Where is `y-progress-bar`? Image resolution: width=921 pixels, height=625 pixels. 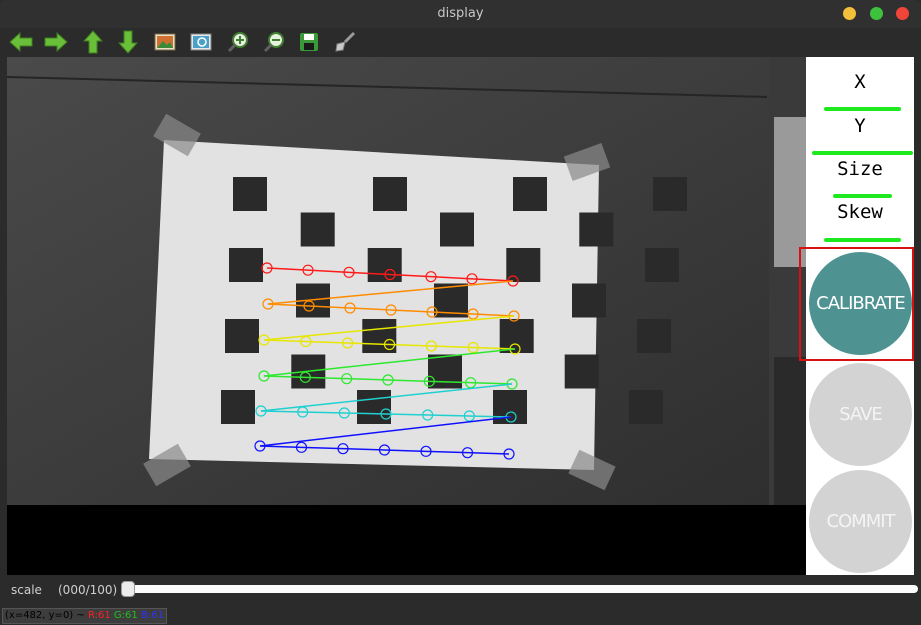
y-progress-bar is located at coordinates (862, 153).